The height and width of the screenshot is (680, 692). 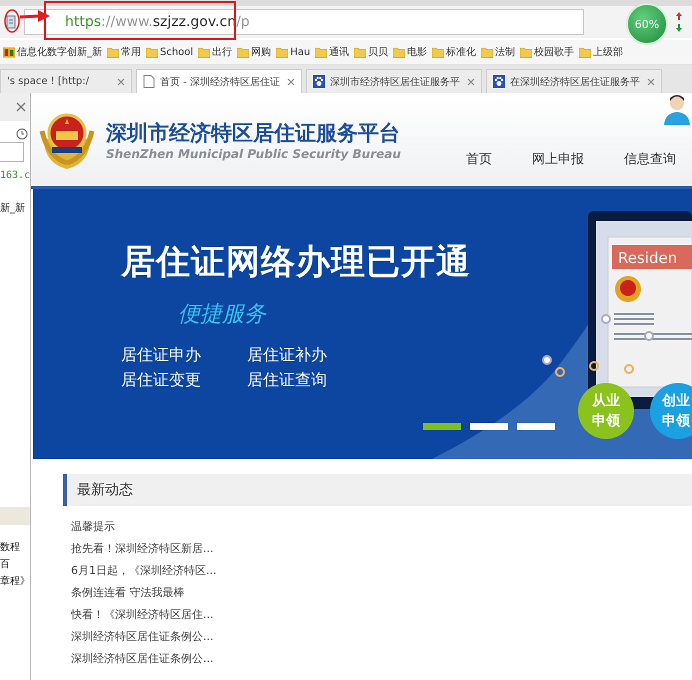 I want to click on browser-tab: 深圳市经济特区居住证服务平, so click(x=394, y=81).